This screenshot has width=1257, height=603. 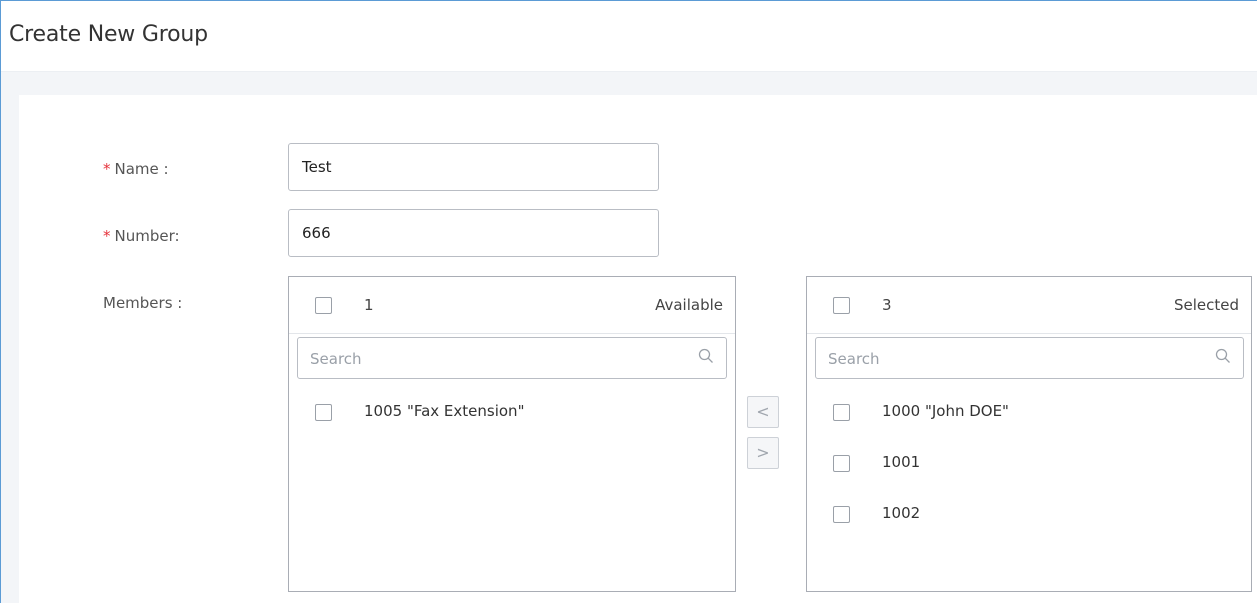 I want to click on selected-select-all-checkbox, so click(x=841, y=305).